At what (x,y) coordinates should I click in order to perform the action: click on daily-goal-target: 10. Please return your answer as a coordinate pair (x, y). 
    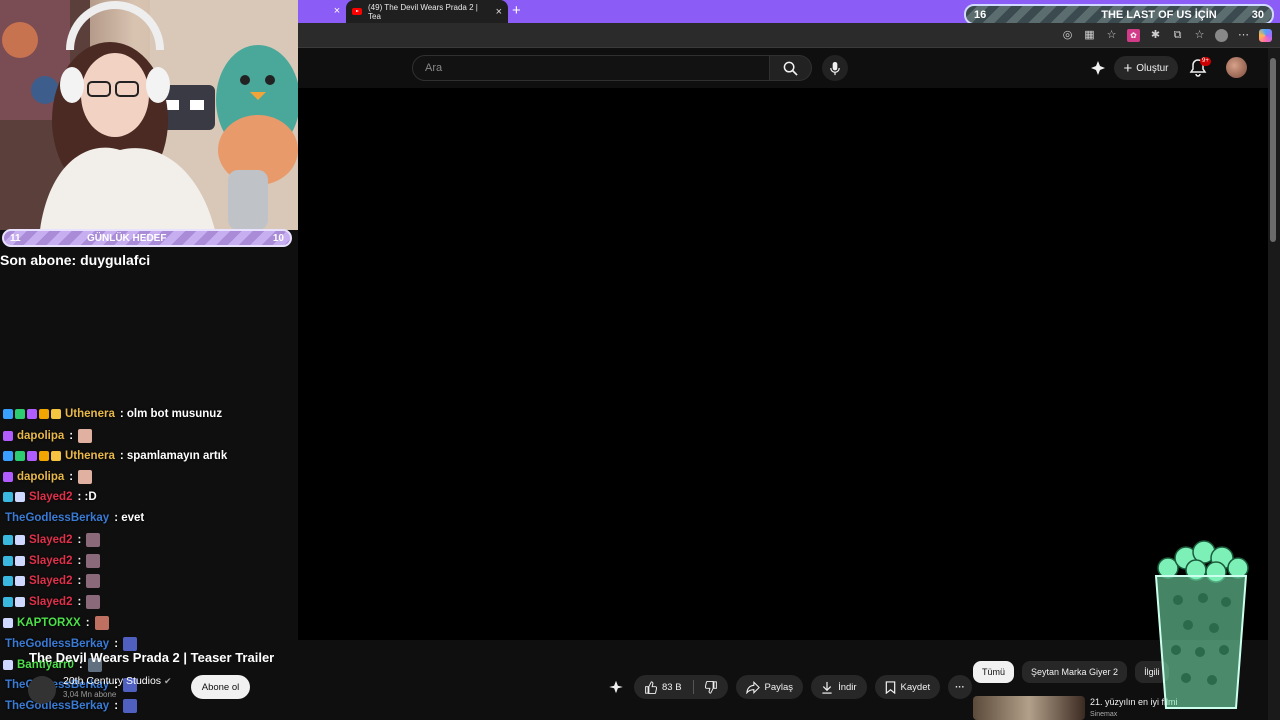
    Looking at the image, I should click on (278, 238).